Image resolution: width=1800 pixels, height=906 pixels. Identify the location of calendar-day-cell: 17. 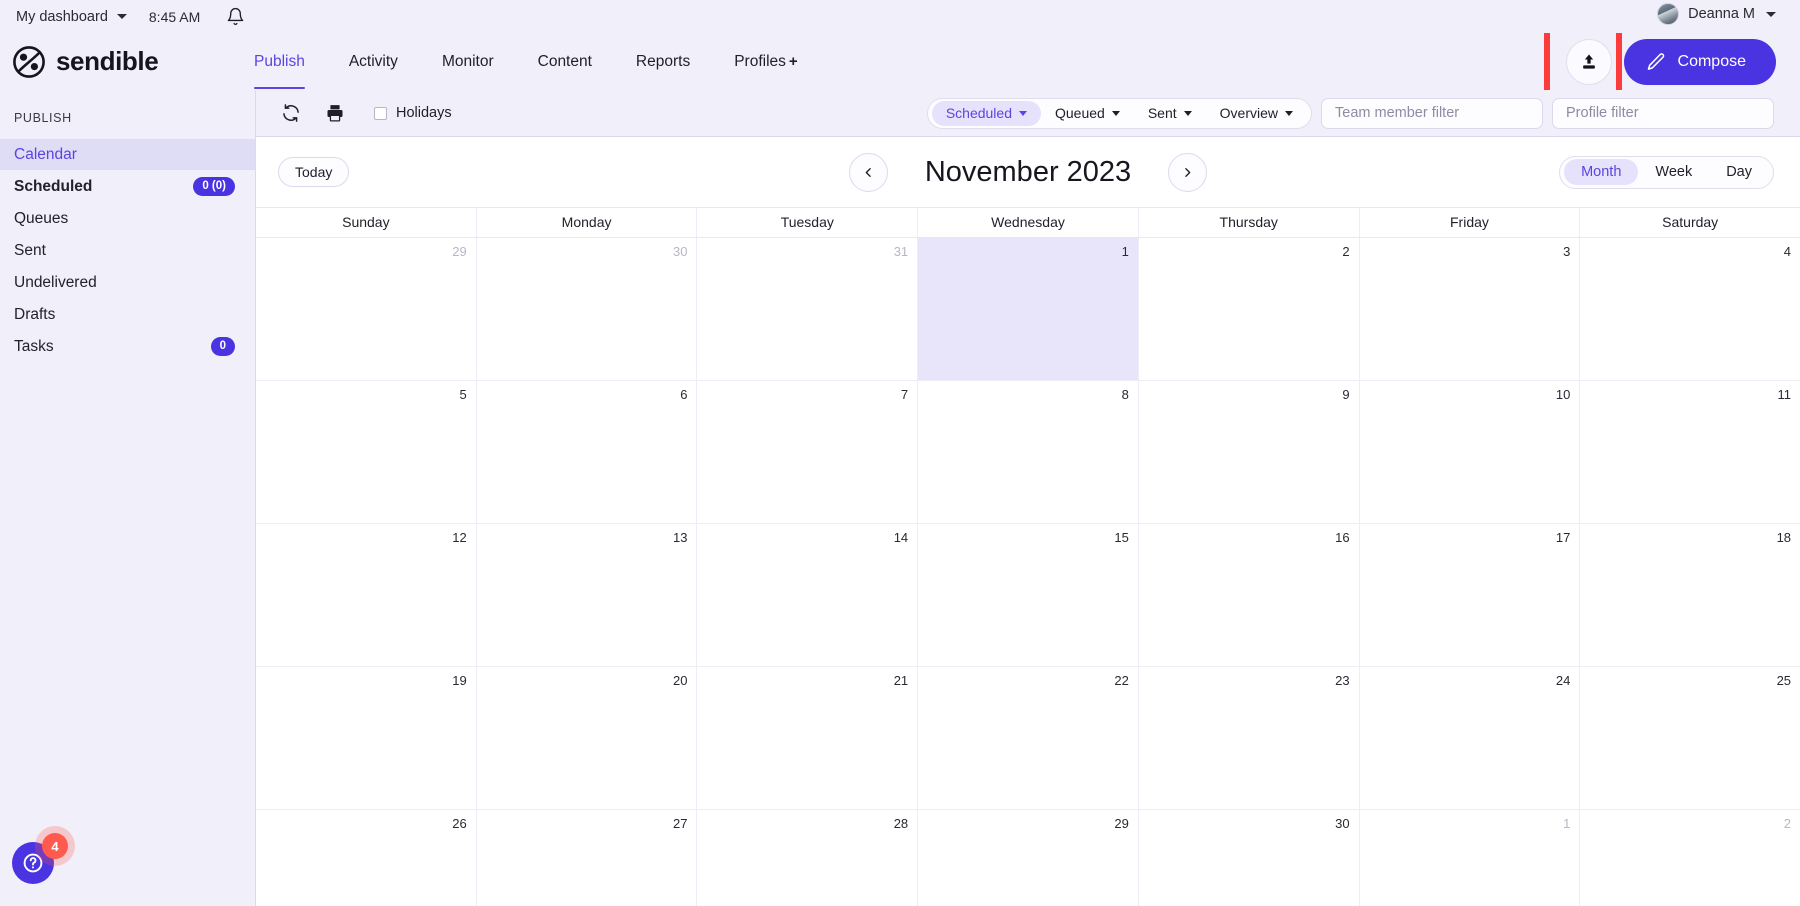
(1470, 595).